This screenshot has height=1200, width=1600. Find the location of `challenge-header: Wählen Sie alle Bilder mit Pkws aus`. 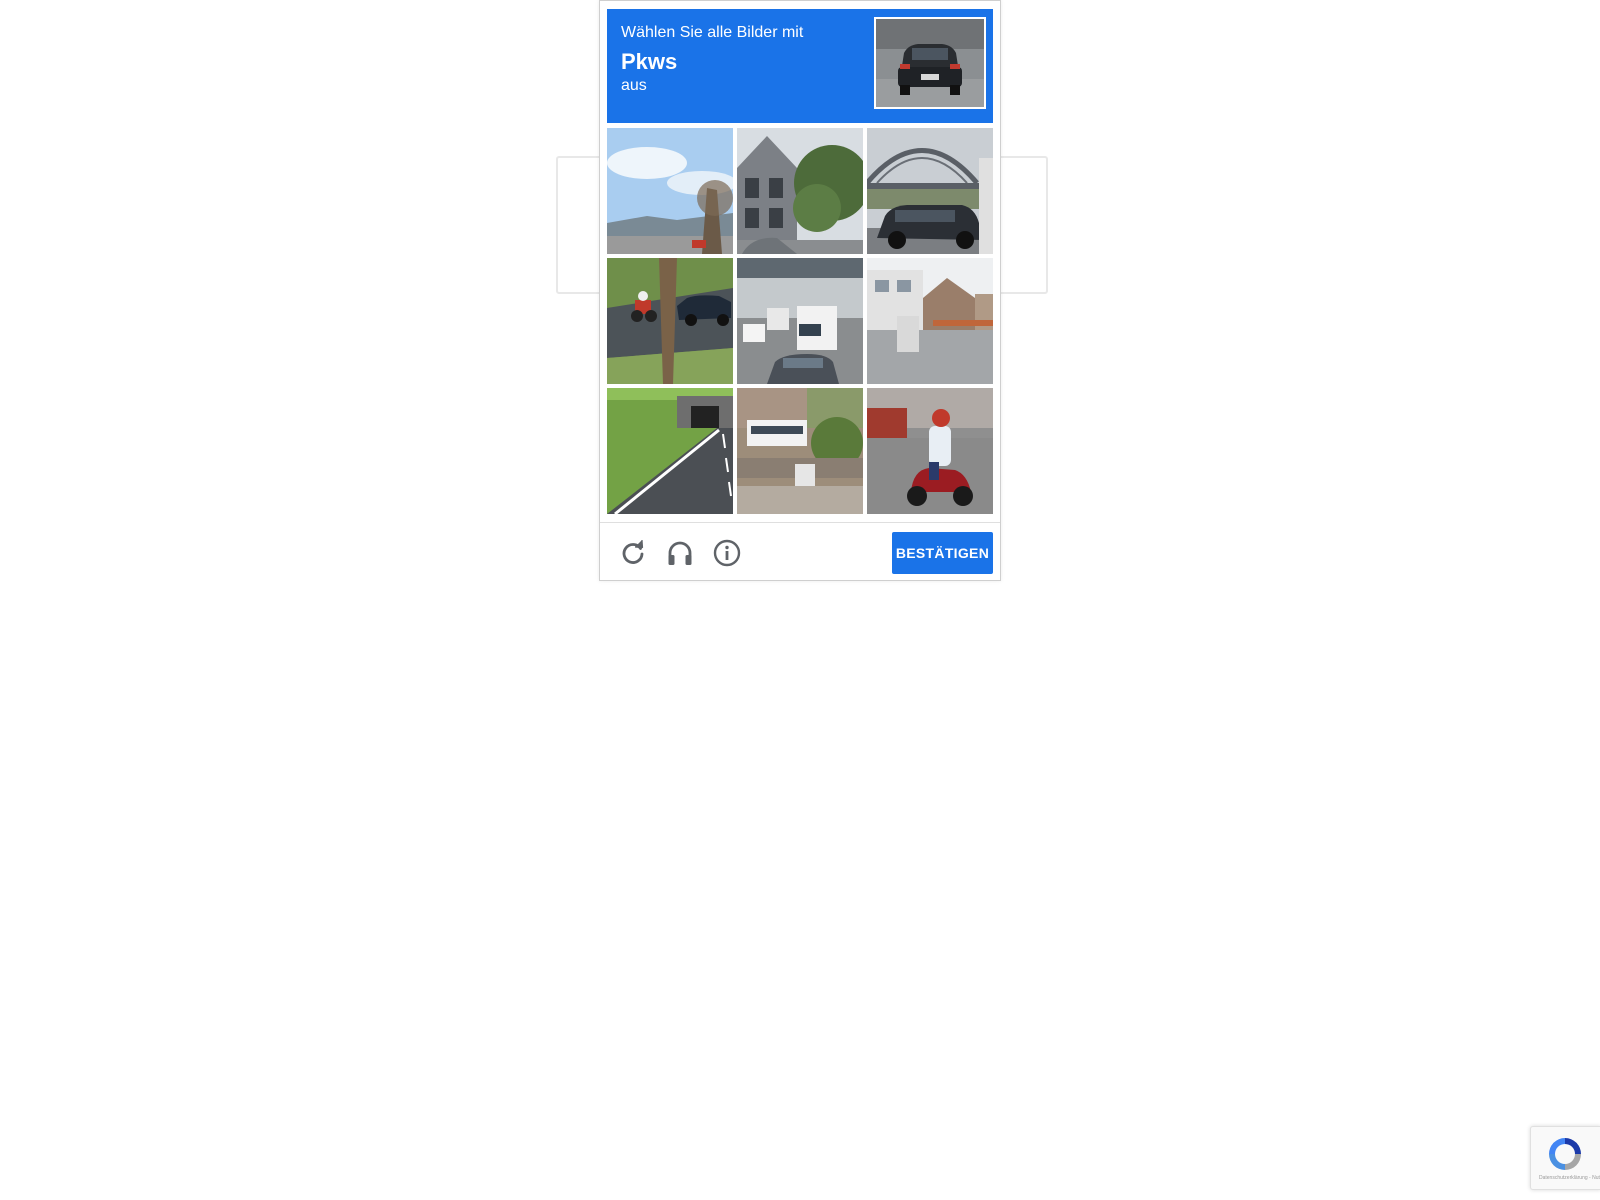

challenge-header: Wählen Sie alle Bilder mit Pkws aus is located at coordinates (800, 66).